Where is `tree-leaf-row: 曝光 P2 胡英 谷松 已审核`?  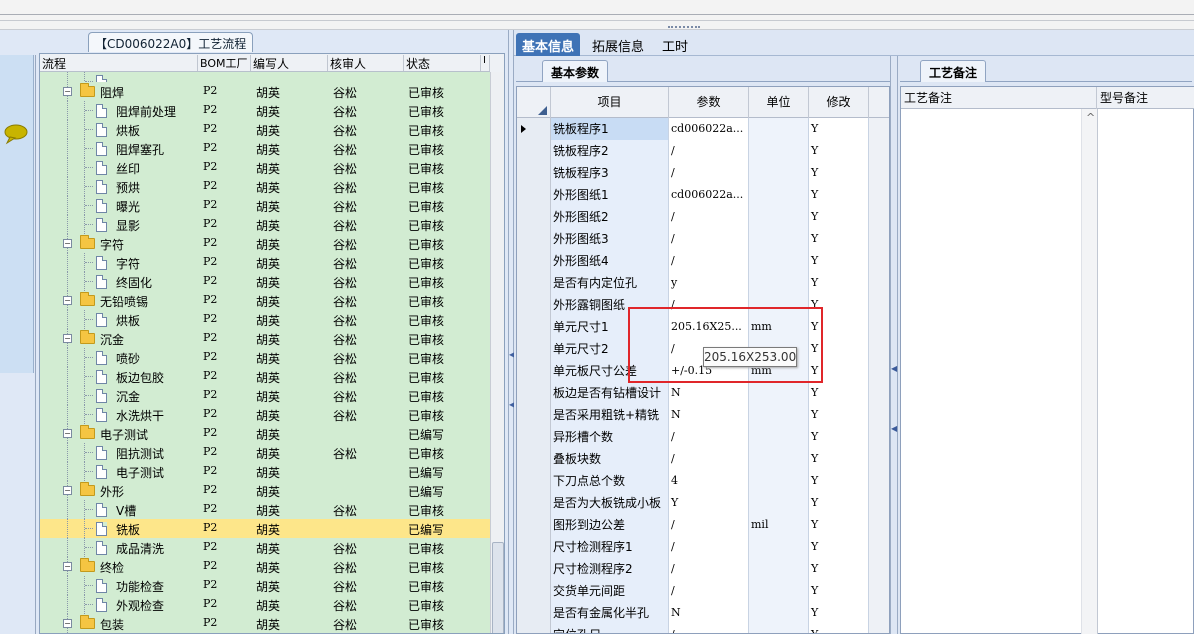 tree-leaf-row: 曝光 P2 胡英 谷松 已审核 is located at coordinates (265, 205).